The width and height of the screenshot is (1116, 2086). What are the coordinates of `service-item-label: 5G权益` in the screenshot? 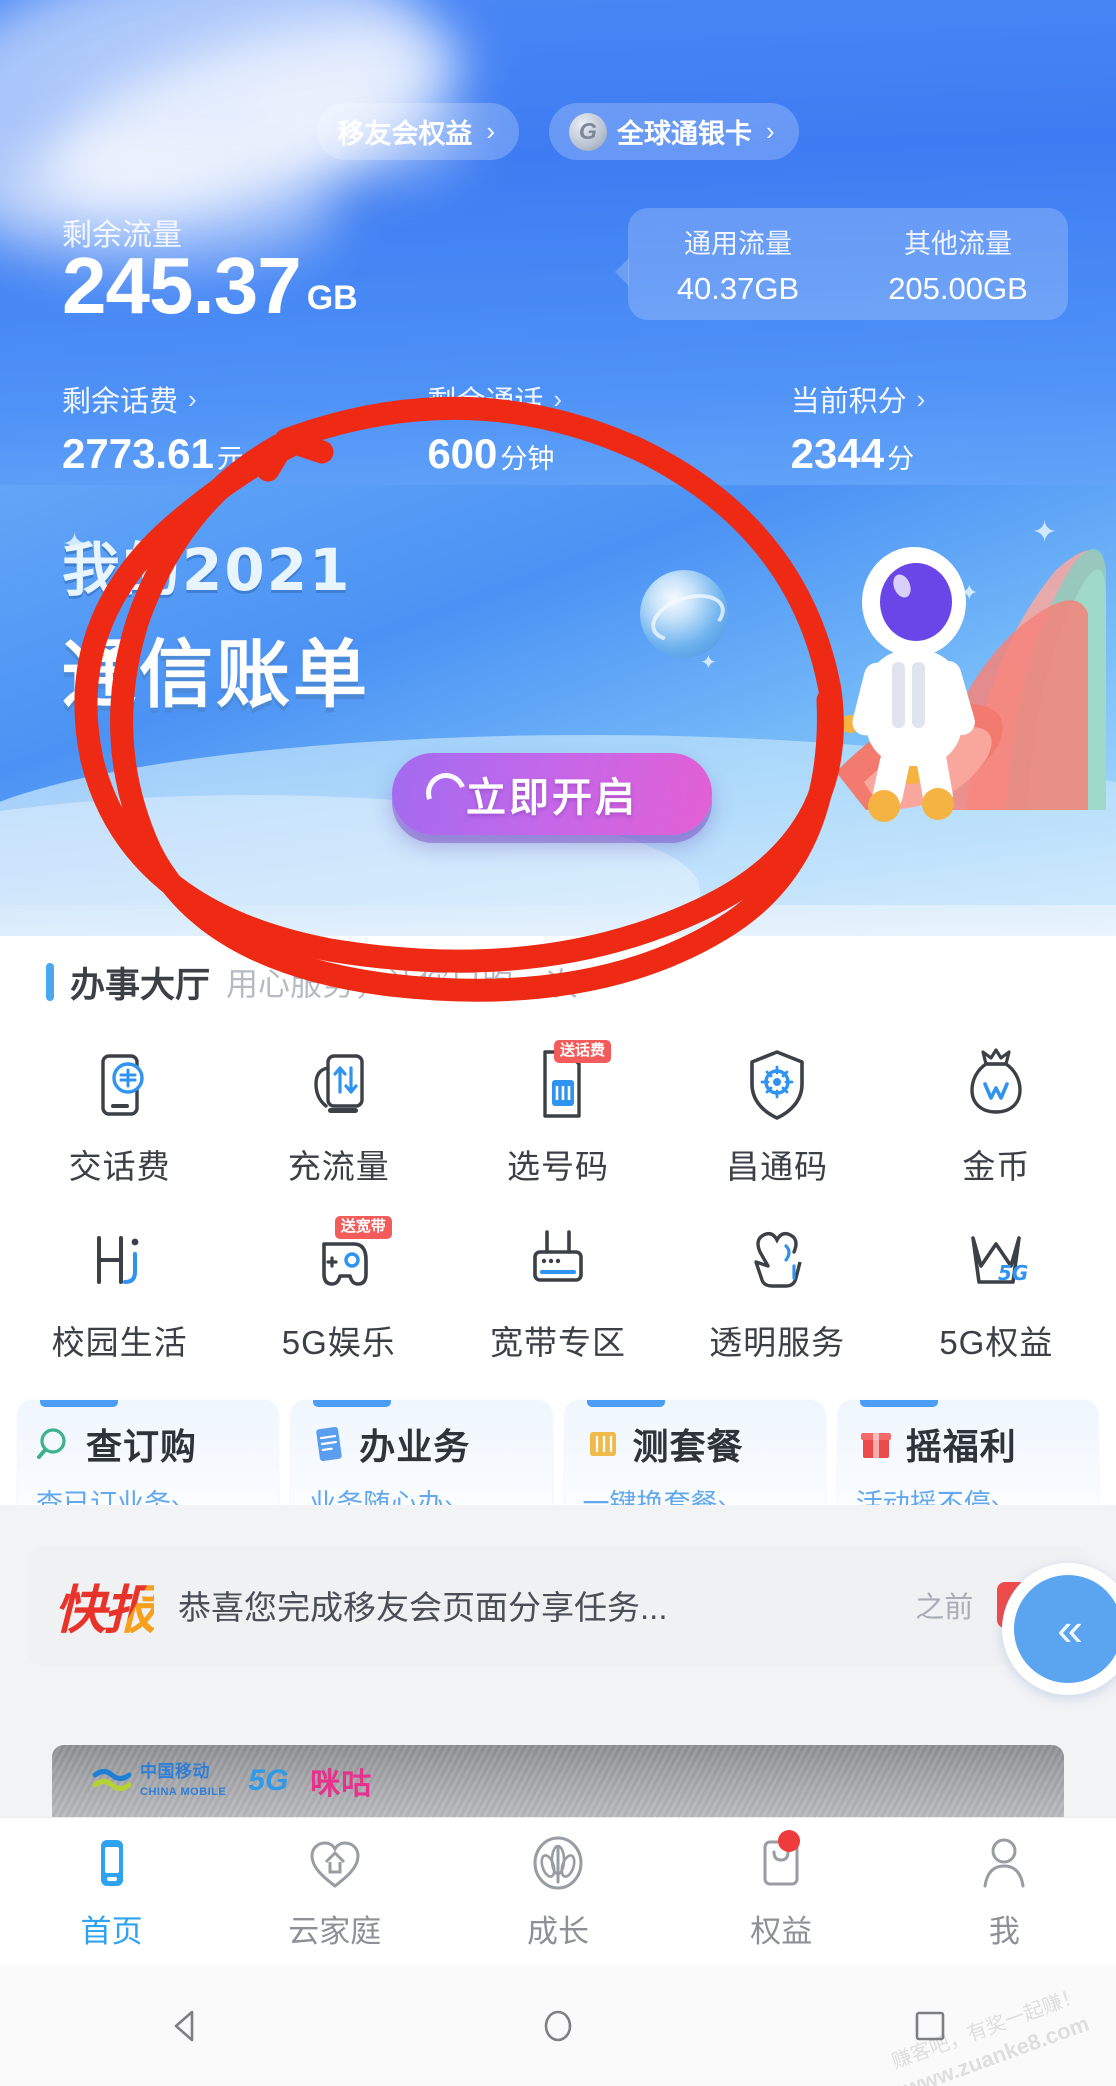 It's located at (996, 1342).